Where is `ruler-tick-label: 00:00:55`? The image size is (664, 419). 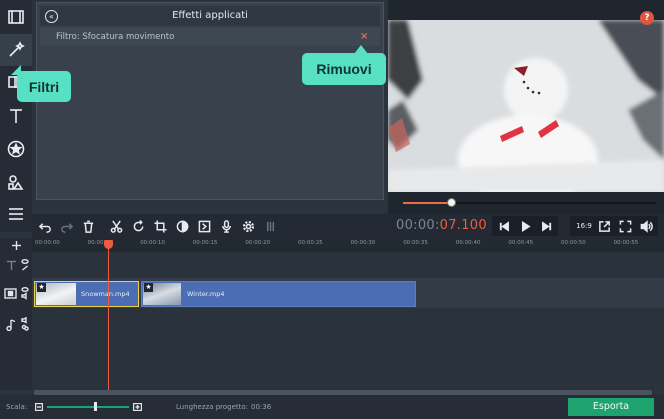
ruler-tick-label: 00:00:55 is located at coordinates (626, 243).